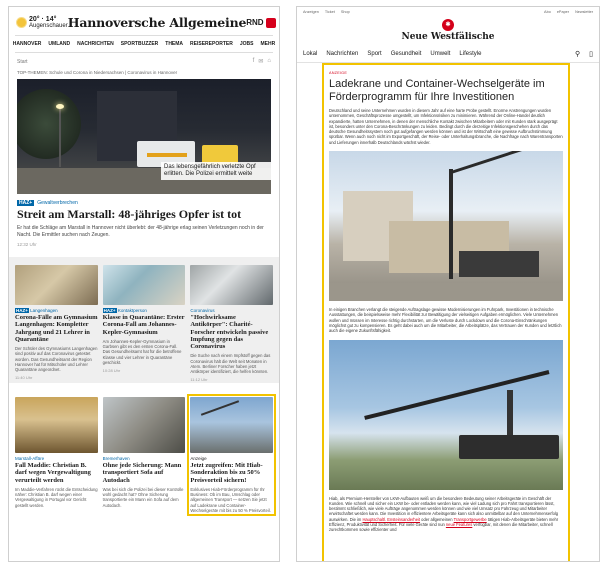 The width and height of the screenshot is (606, 568). Describe the element at coordinates (140, 44) in the screenshot. I see `nav-item-sportbuzzer: SPORTBUZZER` at that location.